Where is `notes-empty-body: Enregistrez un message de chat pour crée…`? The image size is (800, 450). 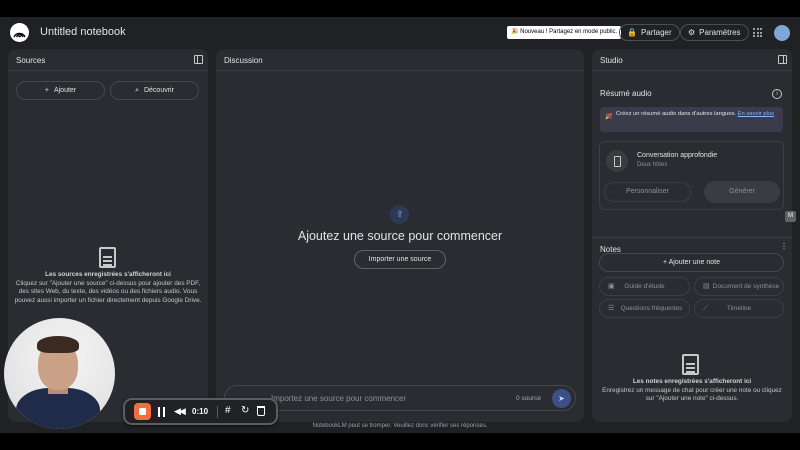
notes-empty-body: Enregistrez un message de chat pour crée… is located at coordinates (692, 394).